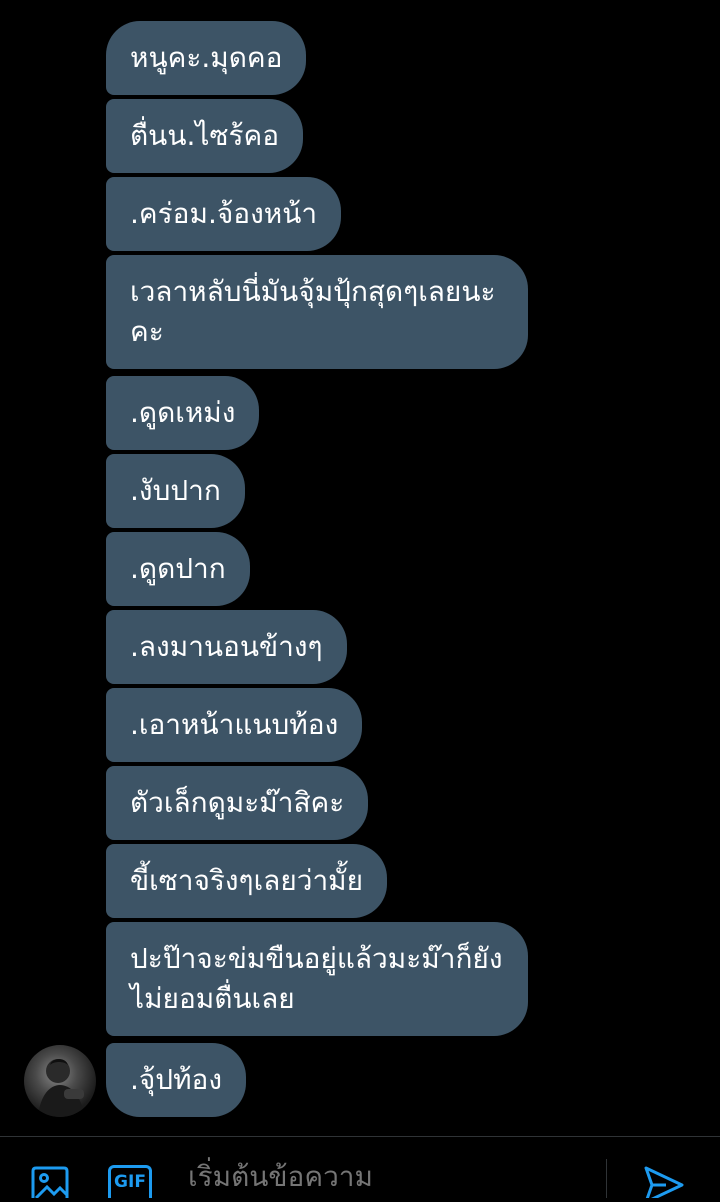 The width and height of the screenshot is (720, 1202). Describe the element at coordinates (247, 881) in the screenshot. I see `message-bubble: ขี้เซาจริงๆเลยว่ามั้ย` at that location.